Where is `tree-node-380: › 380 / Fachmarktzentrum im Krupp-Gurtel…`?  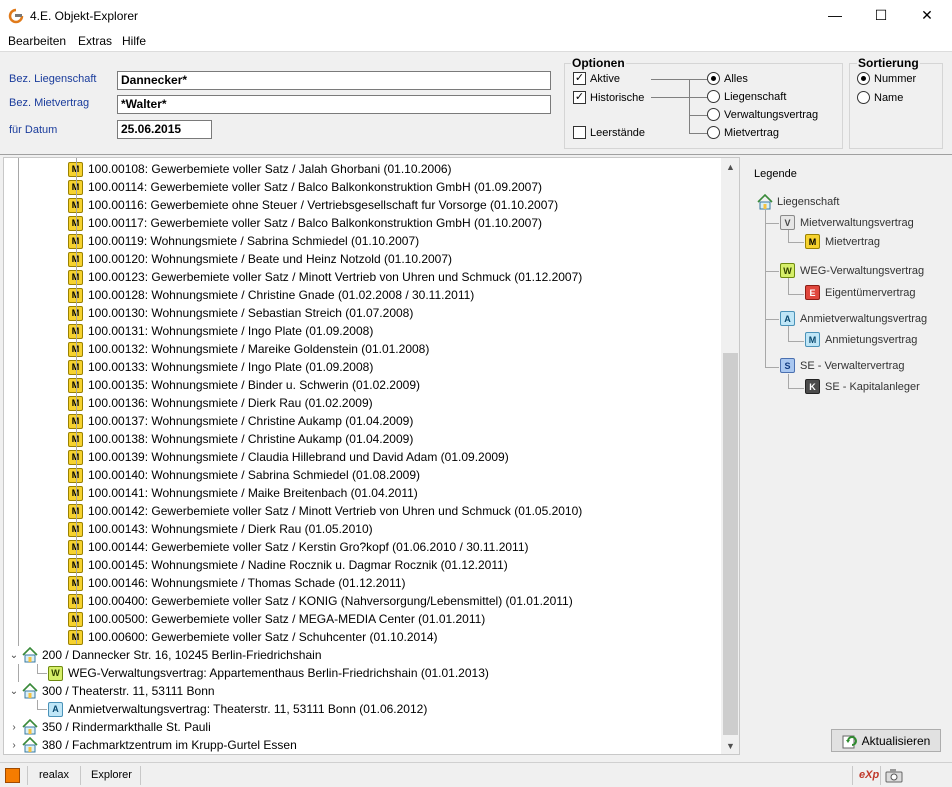
tree-node-380: › 380 / Fachmarktzentrum im Krupp-Gurtel… is located at coordinates (367, 745).